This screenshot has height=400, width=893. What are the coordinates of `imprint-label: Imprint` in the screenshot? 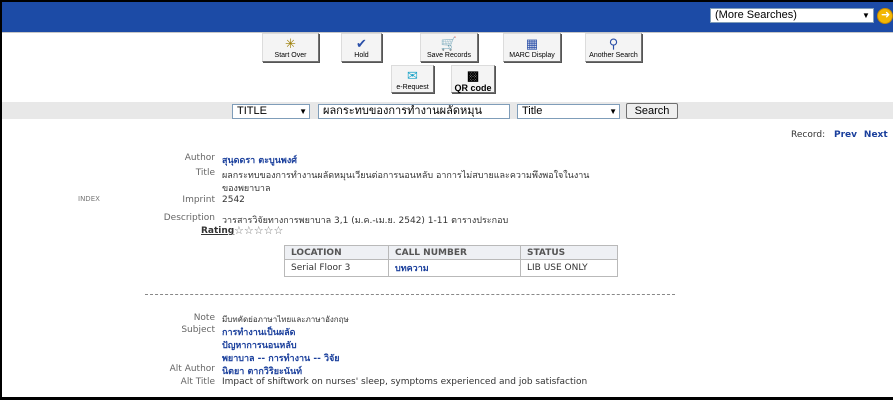 It's located at (198, 200).